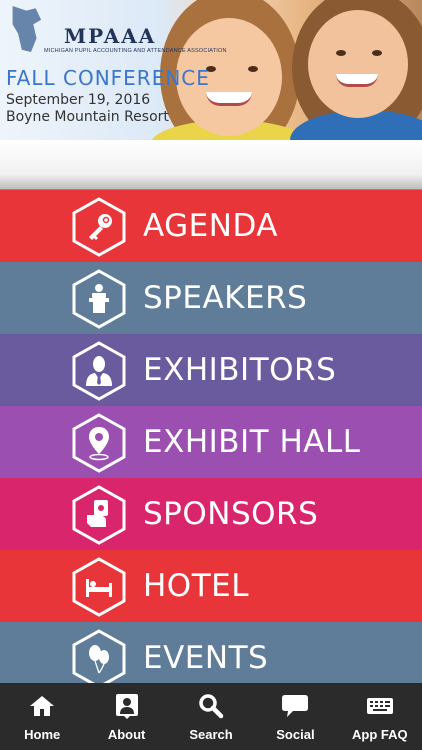 This screenshot has height=750, width=422. I want to click on map-pin-icon, so click(99, 443).